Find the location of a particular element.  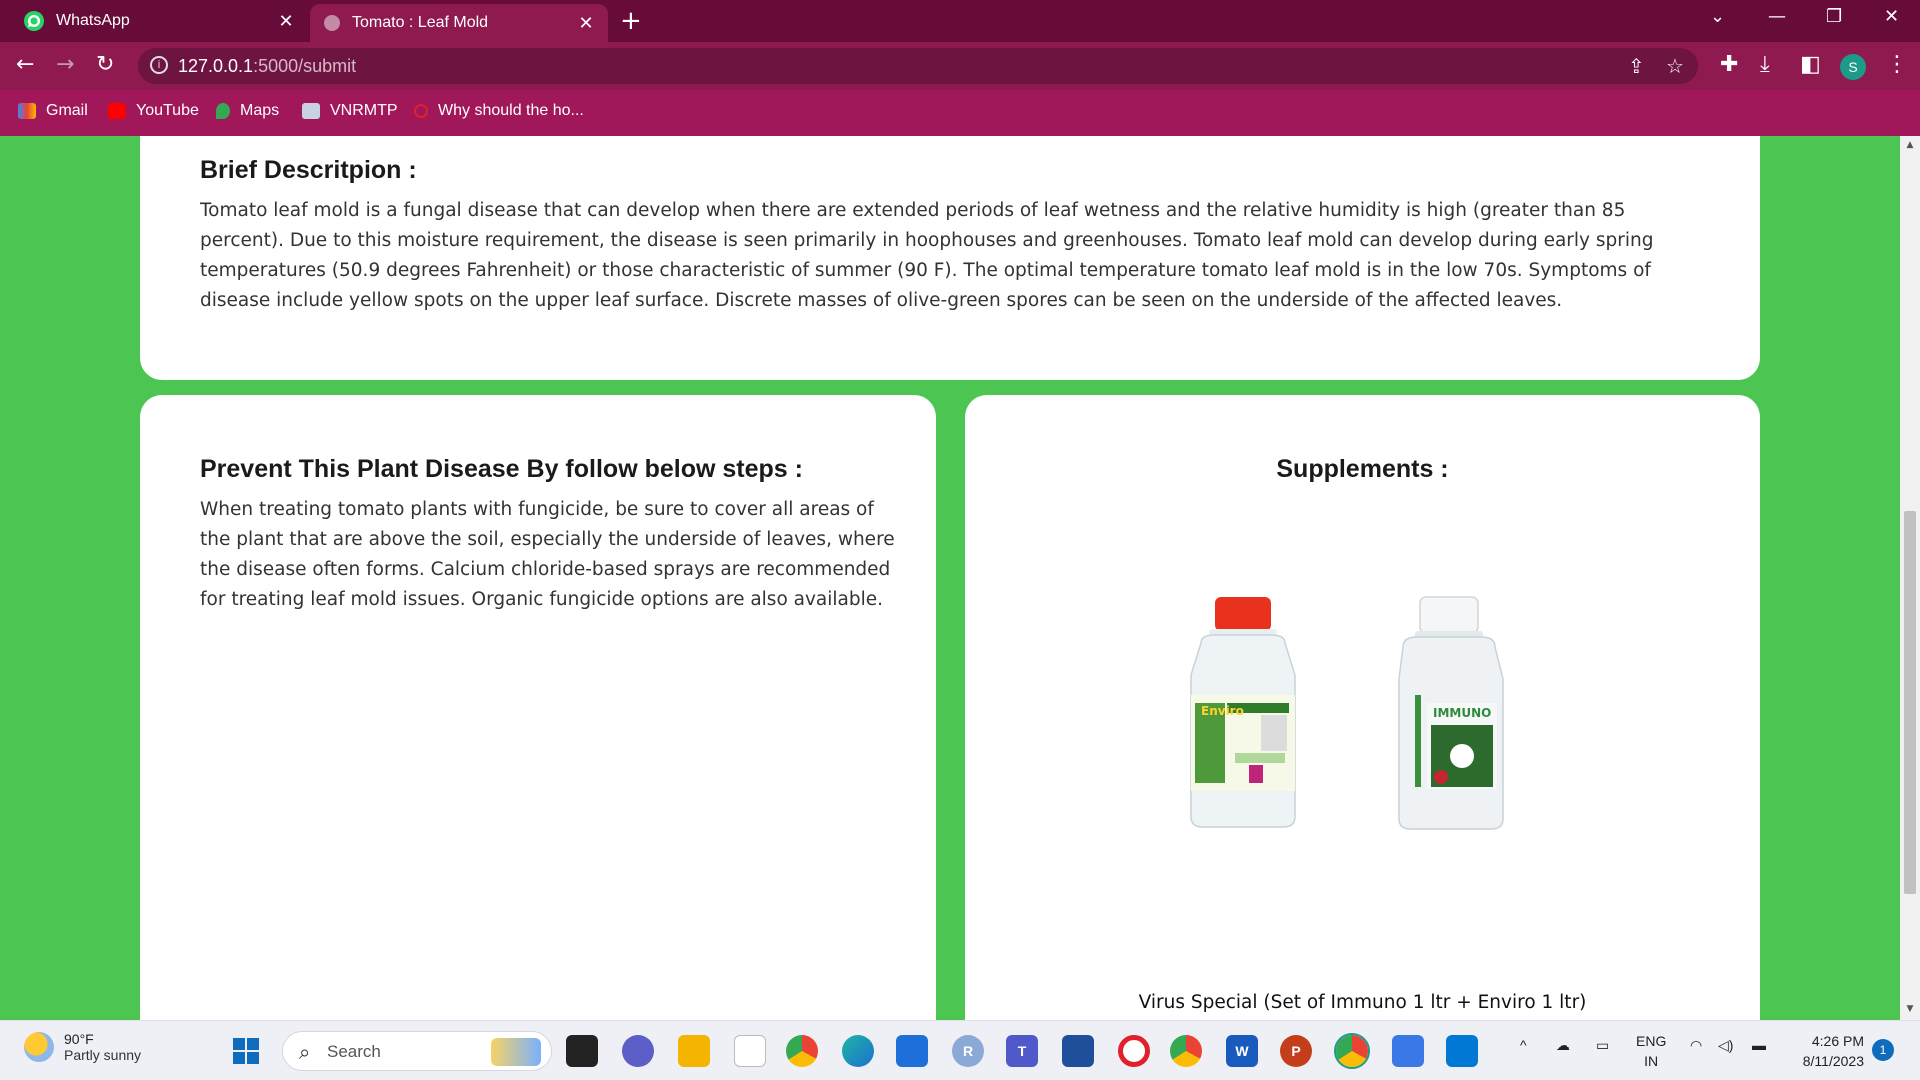

url-text: 127.0.0.1:5000/submit is located at coordinates (267, 66).